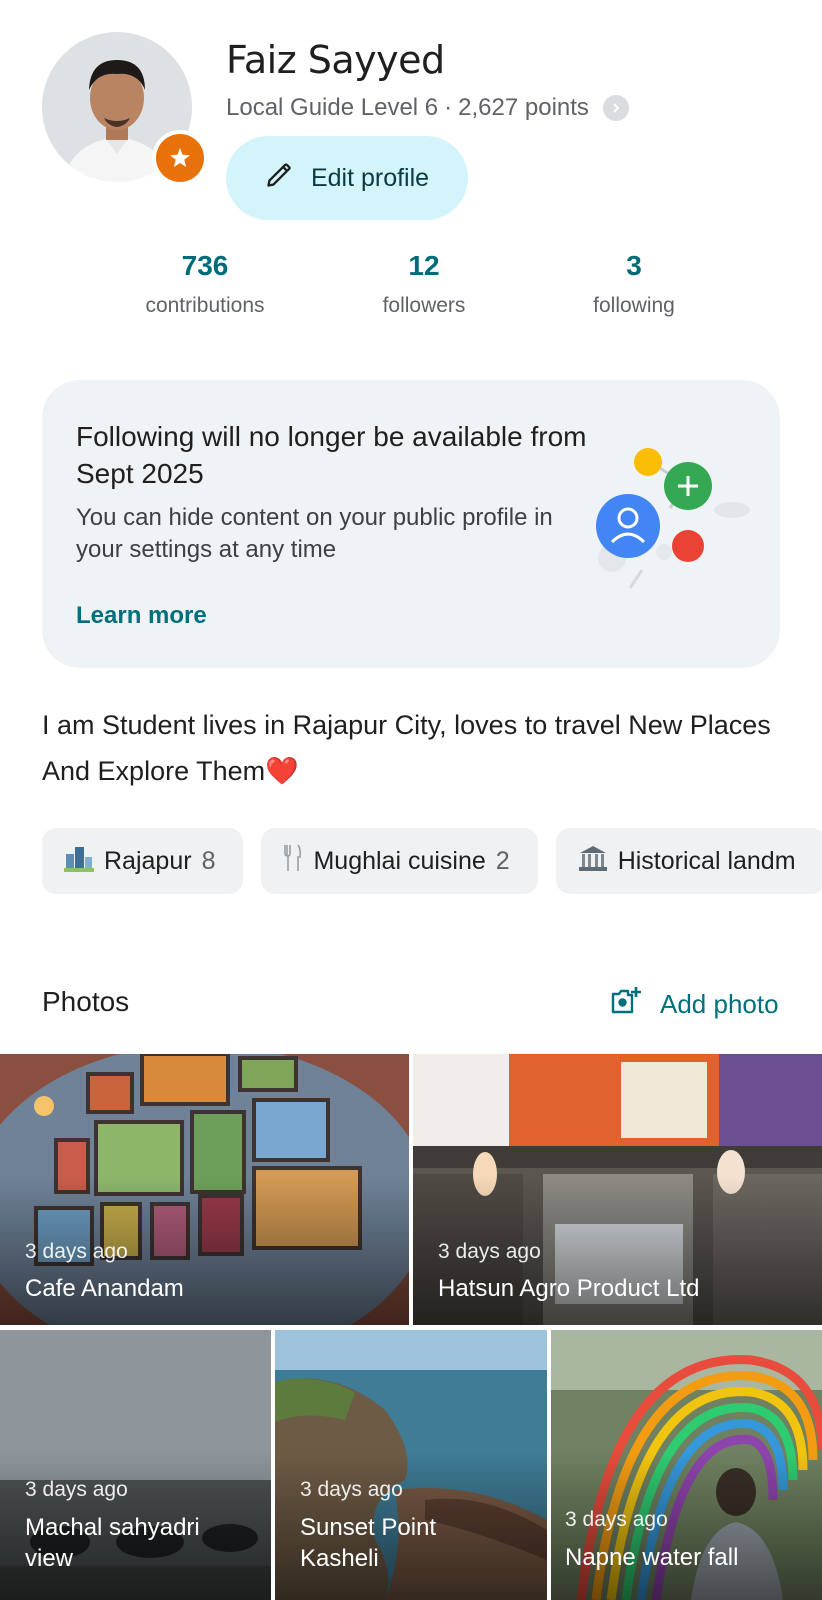 The height and width of the screenshot is (1600, 822). What do you see at coordinates (79, 861) in the screenshot?
I see `city-icon` at bounding box center [79, 861].